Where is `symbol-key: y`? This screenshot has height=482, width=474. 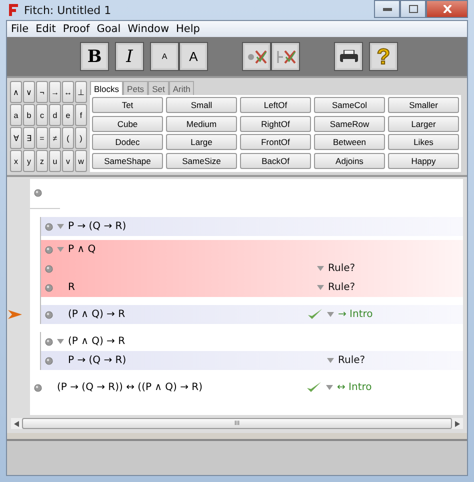 symbol-key: y is located at coordinates (29, 161).